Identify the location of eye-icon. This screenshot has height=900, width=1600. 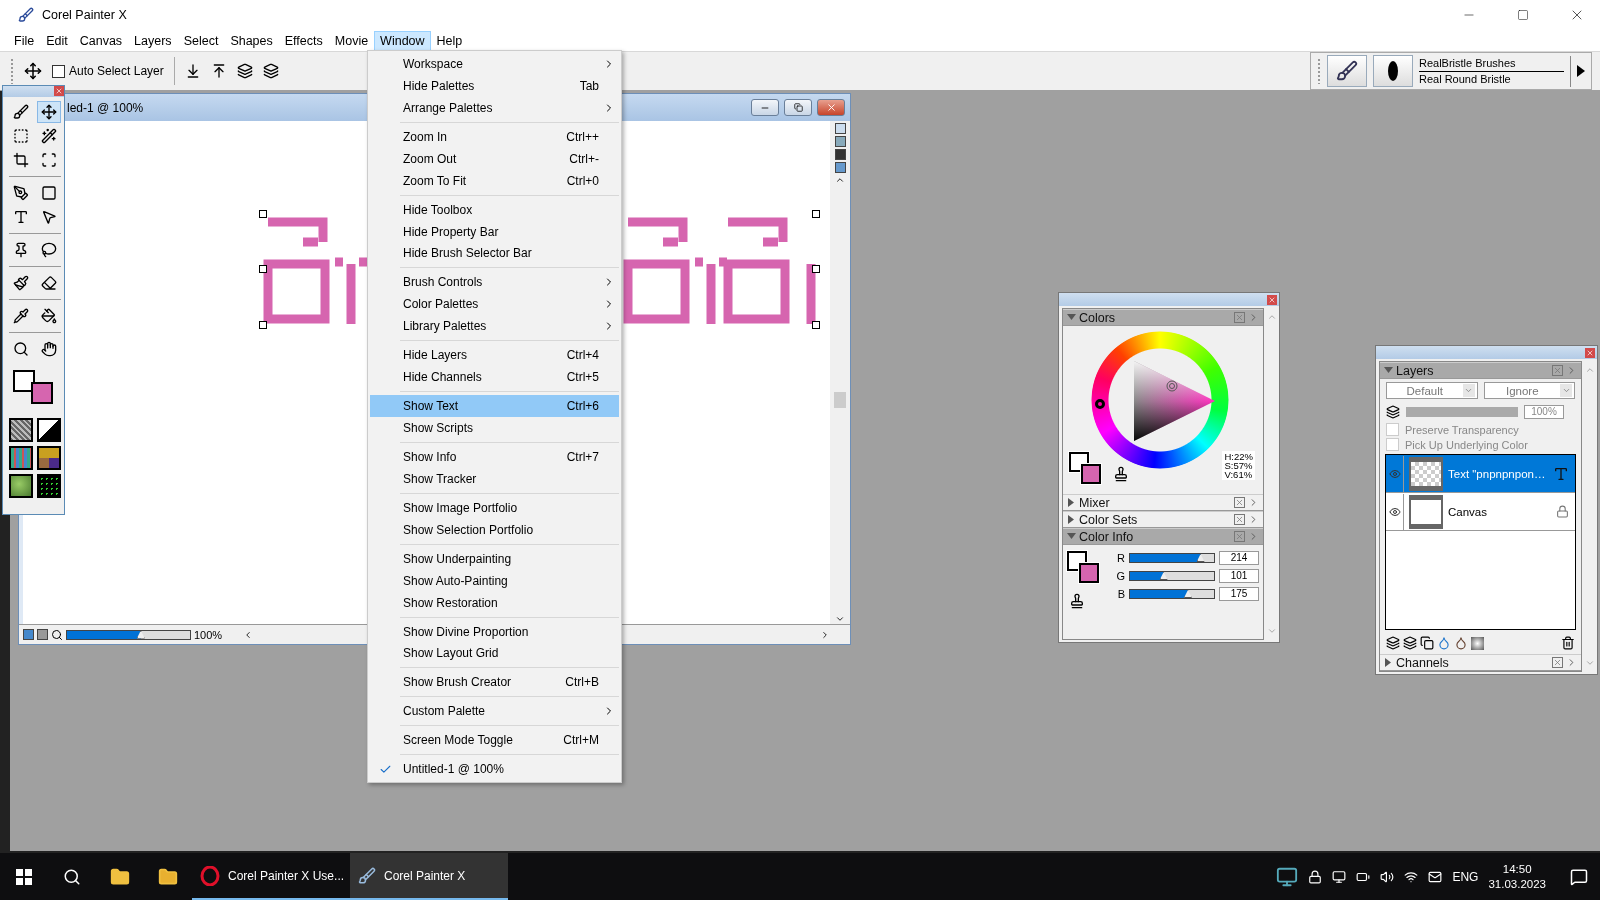
(1394, 511).